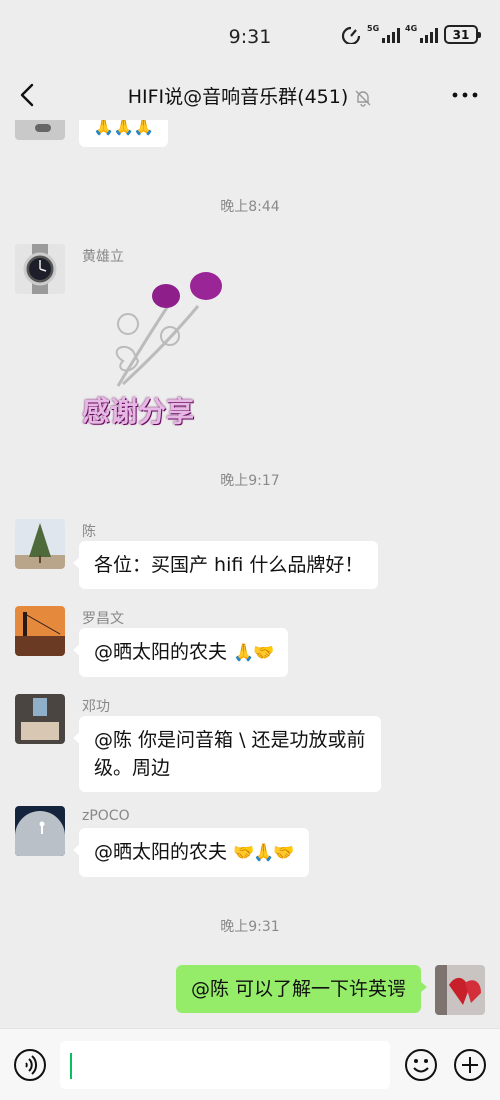 This screenshot has width=500, height=1100. What do you see at coordinates (421, 1065) in the screenshot?
I see `emoji-icon` at bounding box center [421, 1065].